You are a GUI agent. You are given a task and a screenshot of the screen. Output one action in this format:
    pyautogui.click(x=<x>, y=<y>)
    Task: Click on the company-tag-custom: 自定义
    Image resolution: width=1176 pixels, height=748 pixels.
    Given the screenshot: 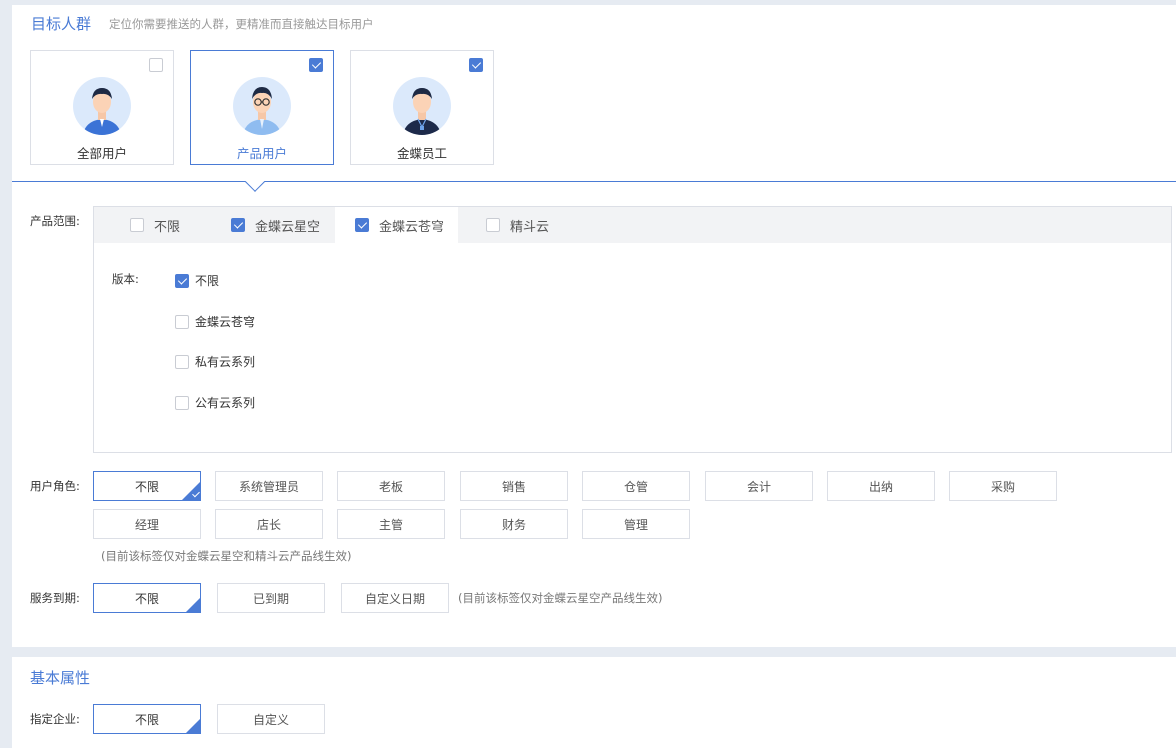 What is the action you would take?
    pyautogui.click(x=271, y=719)
    